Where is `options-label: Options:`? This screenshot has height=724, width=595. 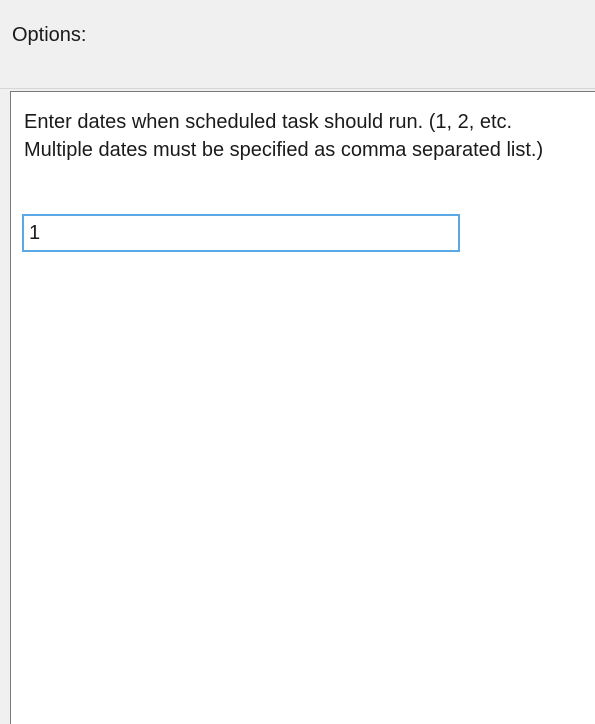 options-label: Options: is located at coordinates (49, 35).